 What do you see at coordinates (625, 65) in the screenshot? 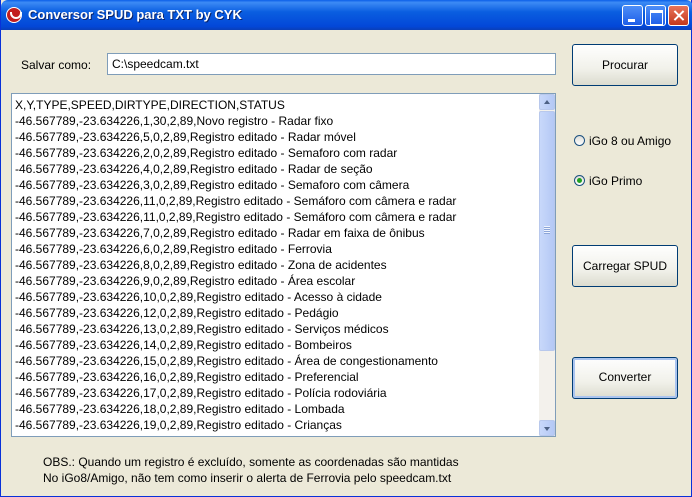
I see `browse-button: Procurar` at bounding box center [625, 65].